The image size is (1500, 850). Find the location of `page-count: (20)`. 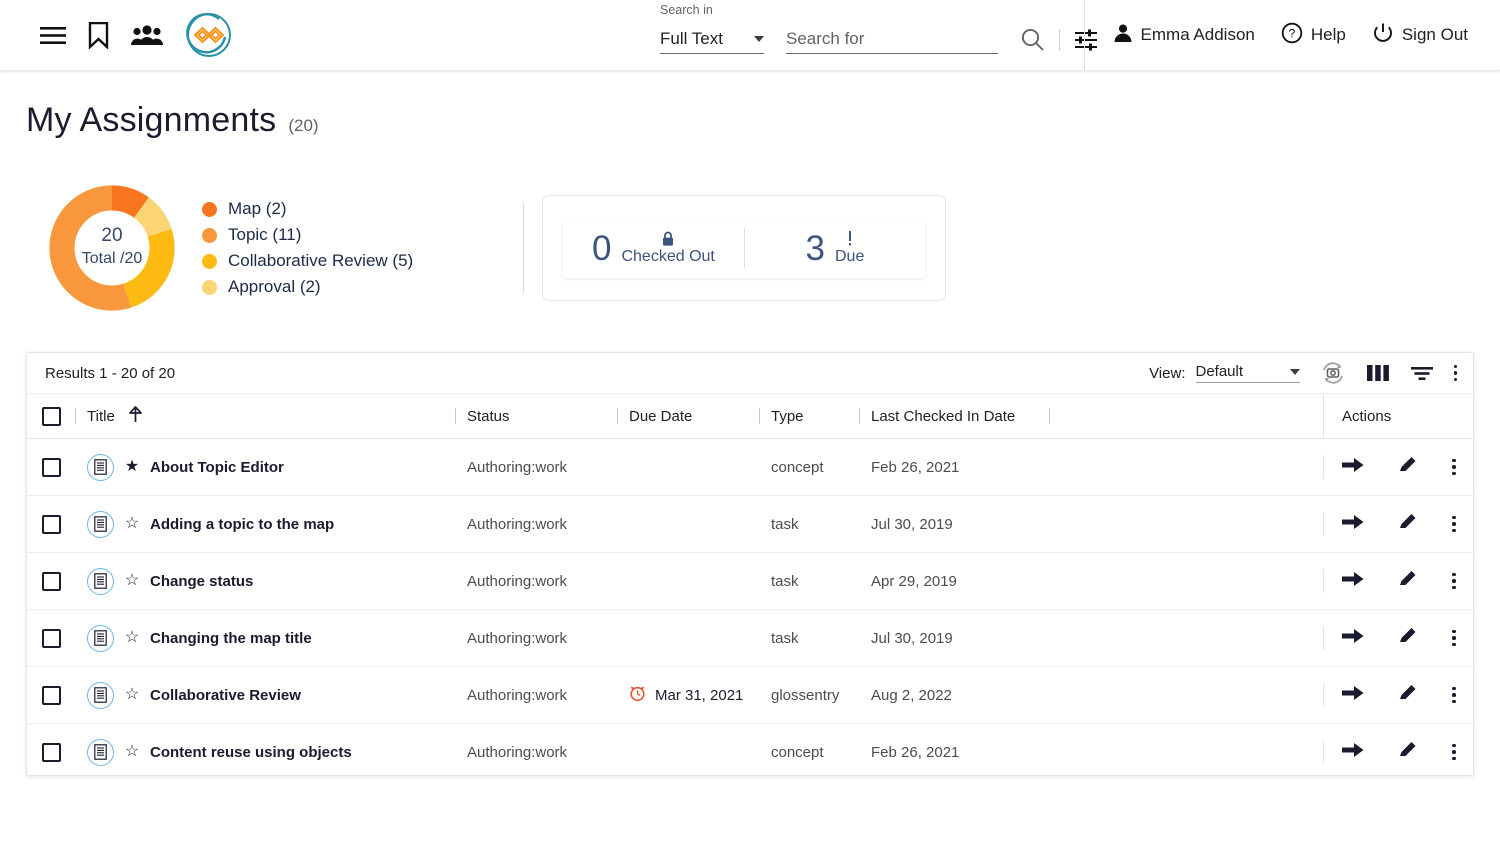

page-count: (20) is located at coordinates (303, 125).